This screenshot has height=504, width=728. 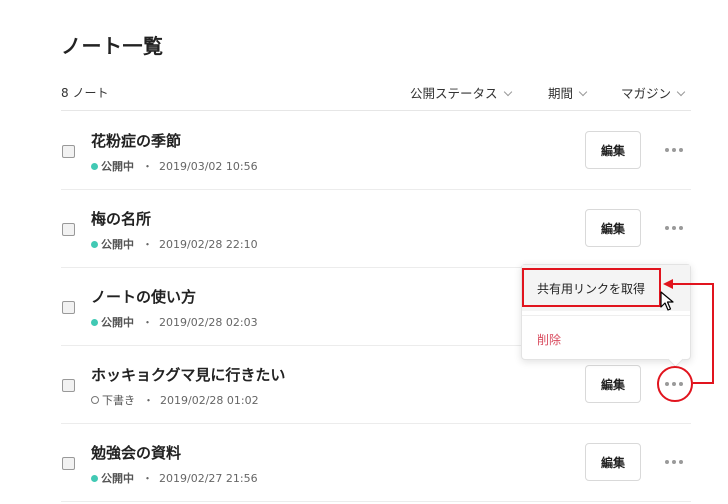 What do you see at coordinates (188, 374) in the screenshot?
I see `note-title: ホッキョクグマ見に行きたい` at bounding box center [188, 374].